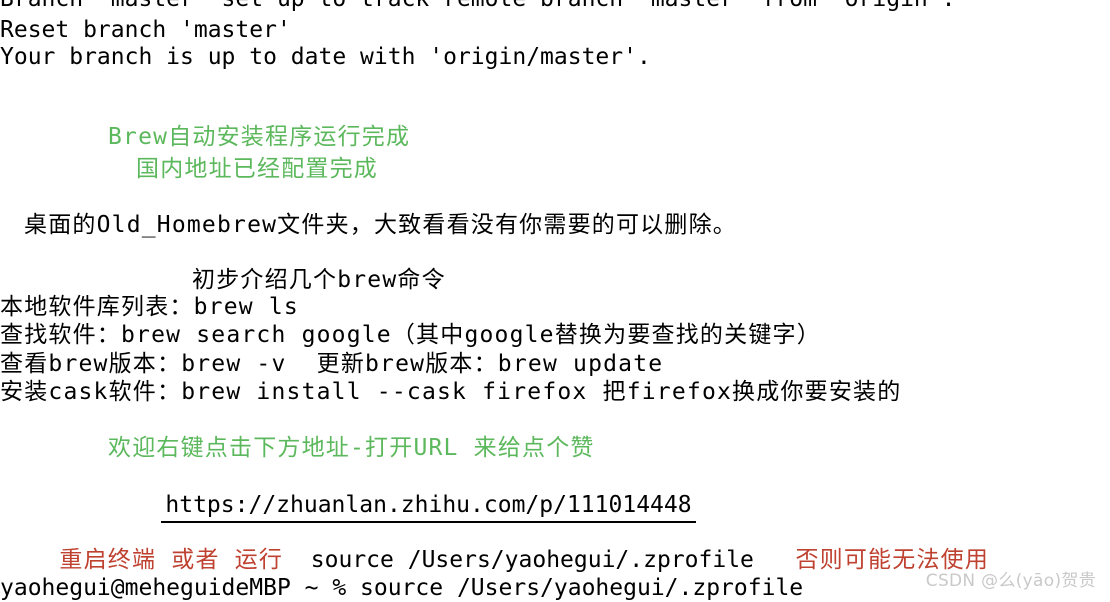 Image resolution: width=1110 pixels, height=602 pixels. What do you see at coordinates (332, 364) in the screenshot?
I see `cmd-version-line: 查看brew版本：brew -v 更新brew版本：brew update` at bounding box center [332, 364].